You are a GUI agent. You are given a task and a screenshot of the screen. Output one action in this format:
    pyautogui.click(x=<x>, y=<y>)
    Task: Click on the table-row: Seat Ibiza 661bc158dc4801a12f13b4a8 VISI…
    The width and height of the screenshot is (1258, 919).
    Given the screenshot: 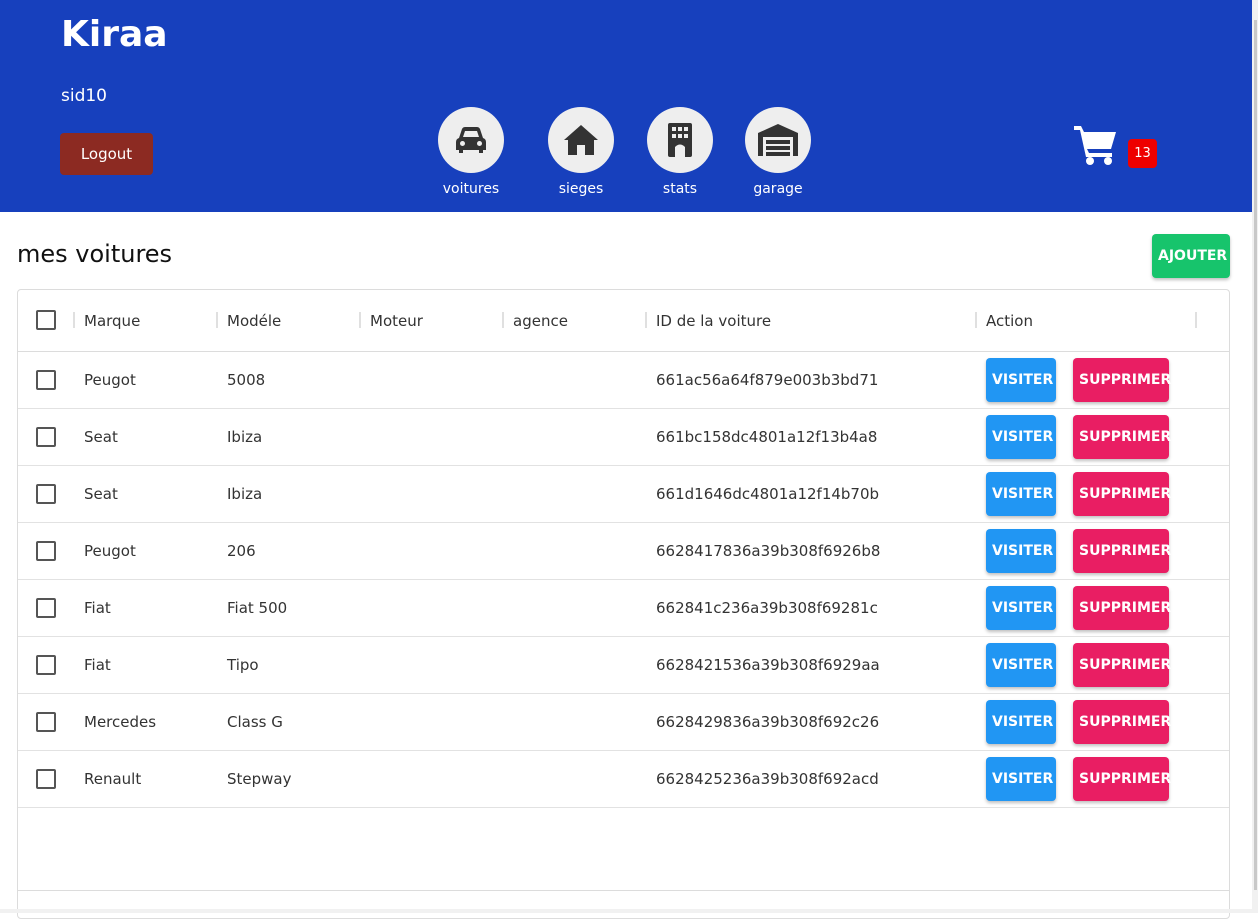 What is the action you would take?
    pyautogui.click(x=623, y=437)
    